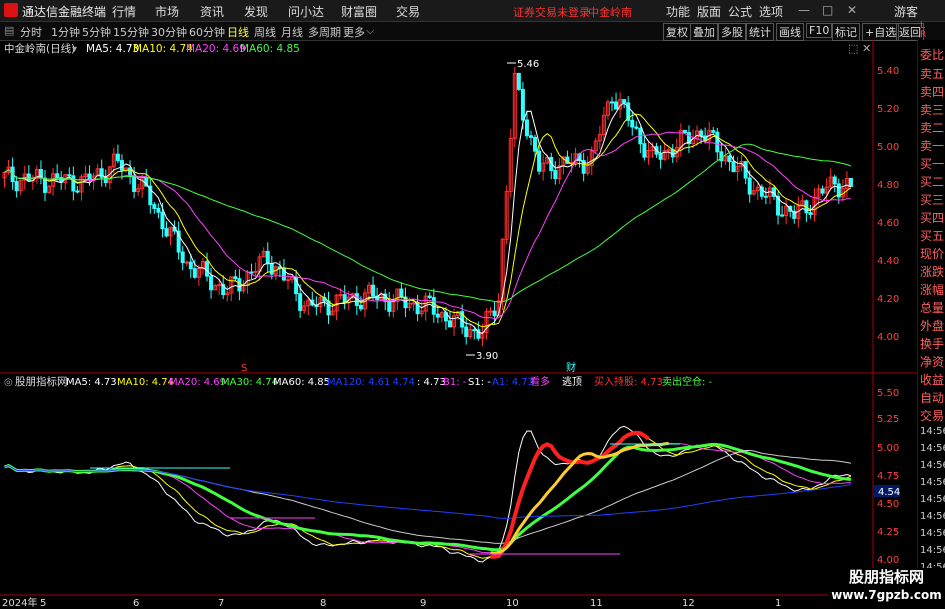 This screenshot has width=945, height=609. Describe the element at coordinates (932, 415) in the screenshot. I see `sidebar-trade: 交易` at that location.